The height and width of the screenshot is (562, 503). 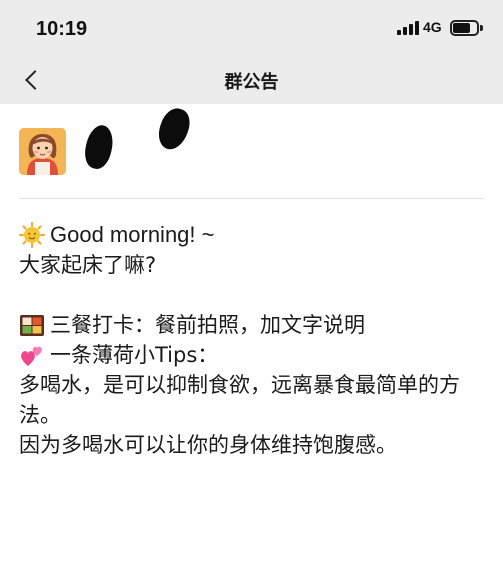 I want to click on avatar, so click(x=42, y=151).